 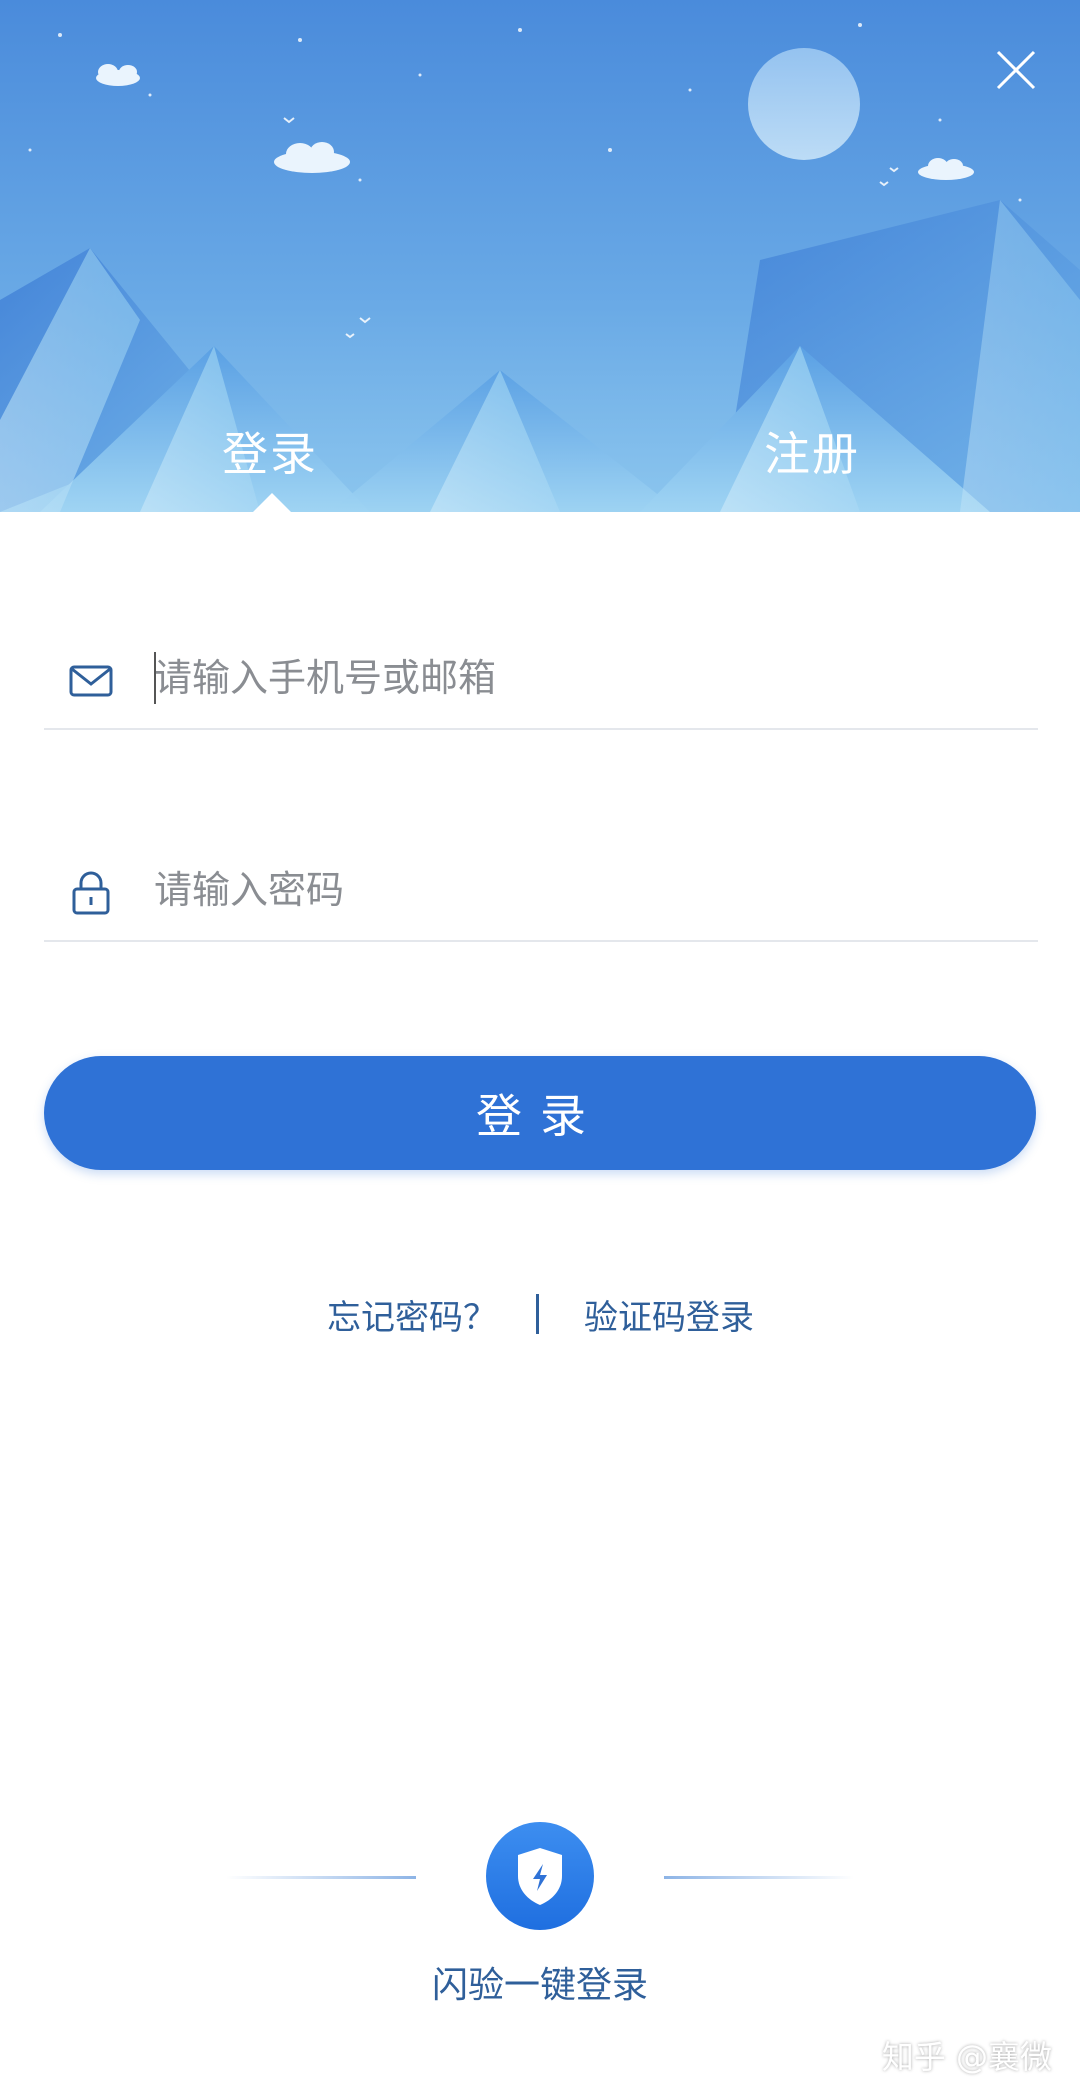 I want to click on flash-login-label: 闪验一键登录, so click(x=540, y=1982).